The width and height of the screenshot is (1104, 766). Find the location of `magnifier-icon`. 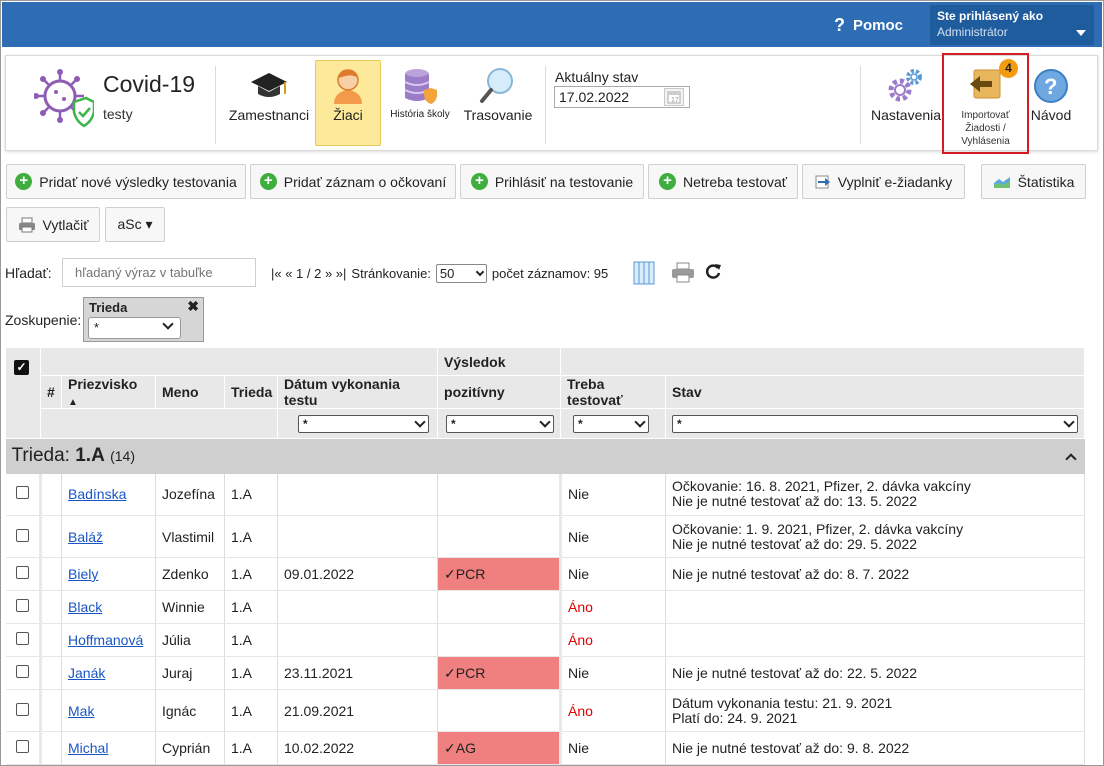

magnifier-icon is located at coordinates (496, 85).